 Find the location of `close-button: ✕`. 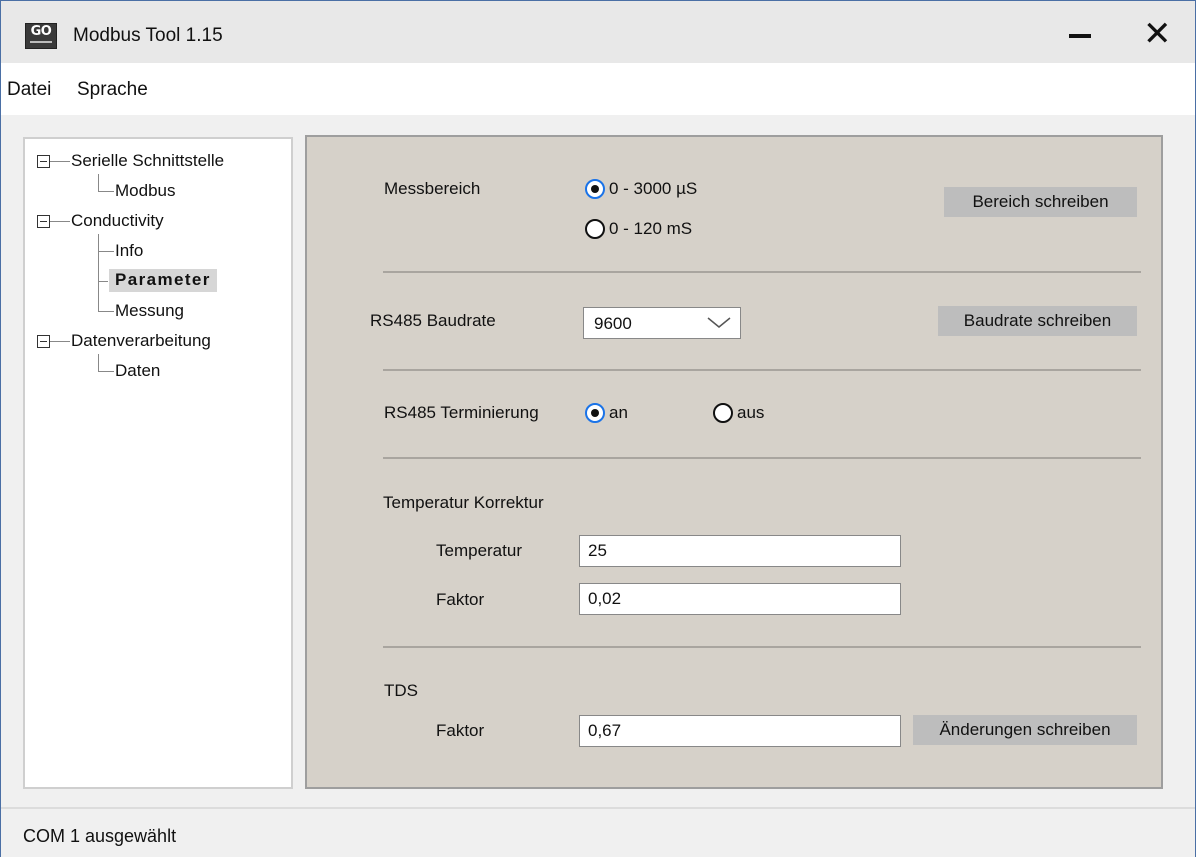

close-button: ✕ is located at coordinates (1157, 34).